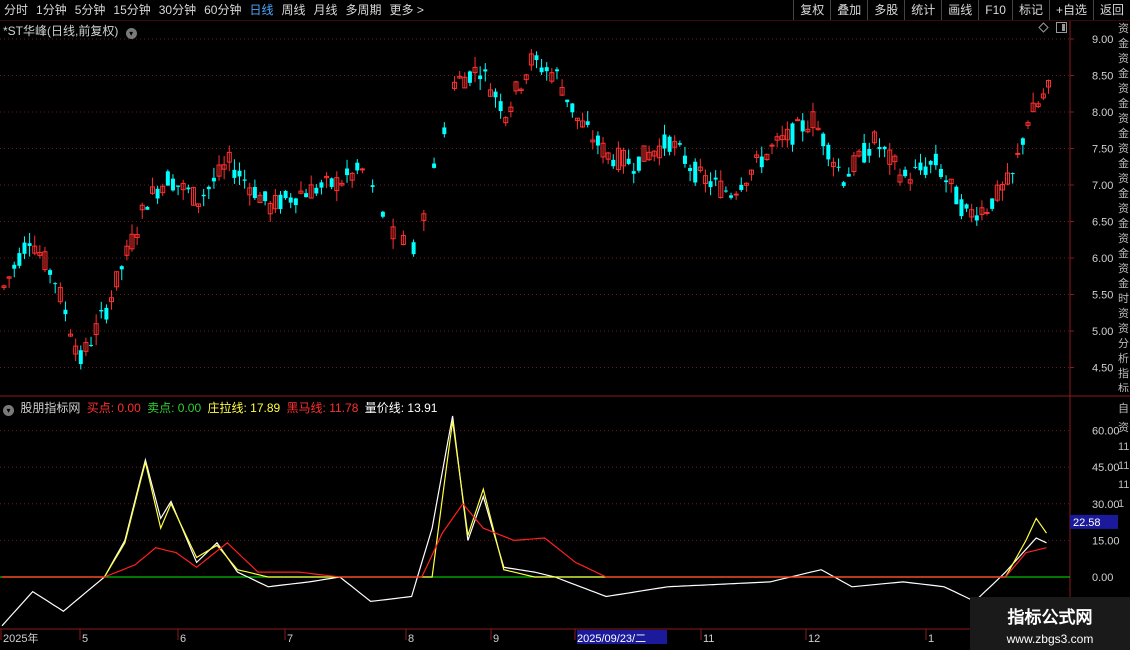 This screenshot has height=650, width=1130. Describe the element at coordinates (293, 10) in the screenshot. I see `period-tab: 周线` at that location.